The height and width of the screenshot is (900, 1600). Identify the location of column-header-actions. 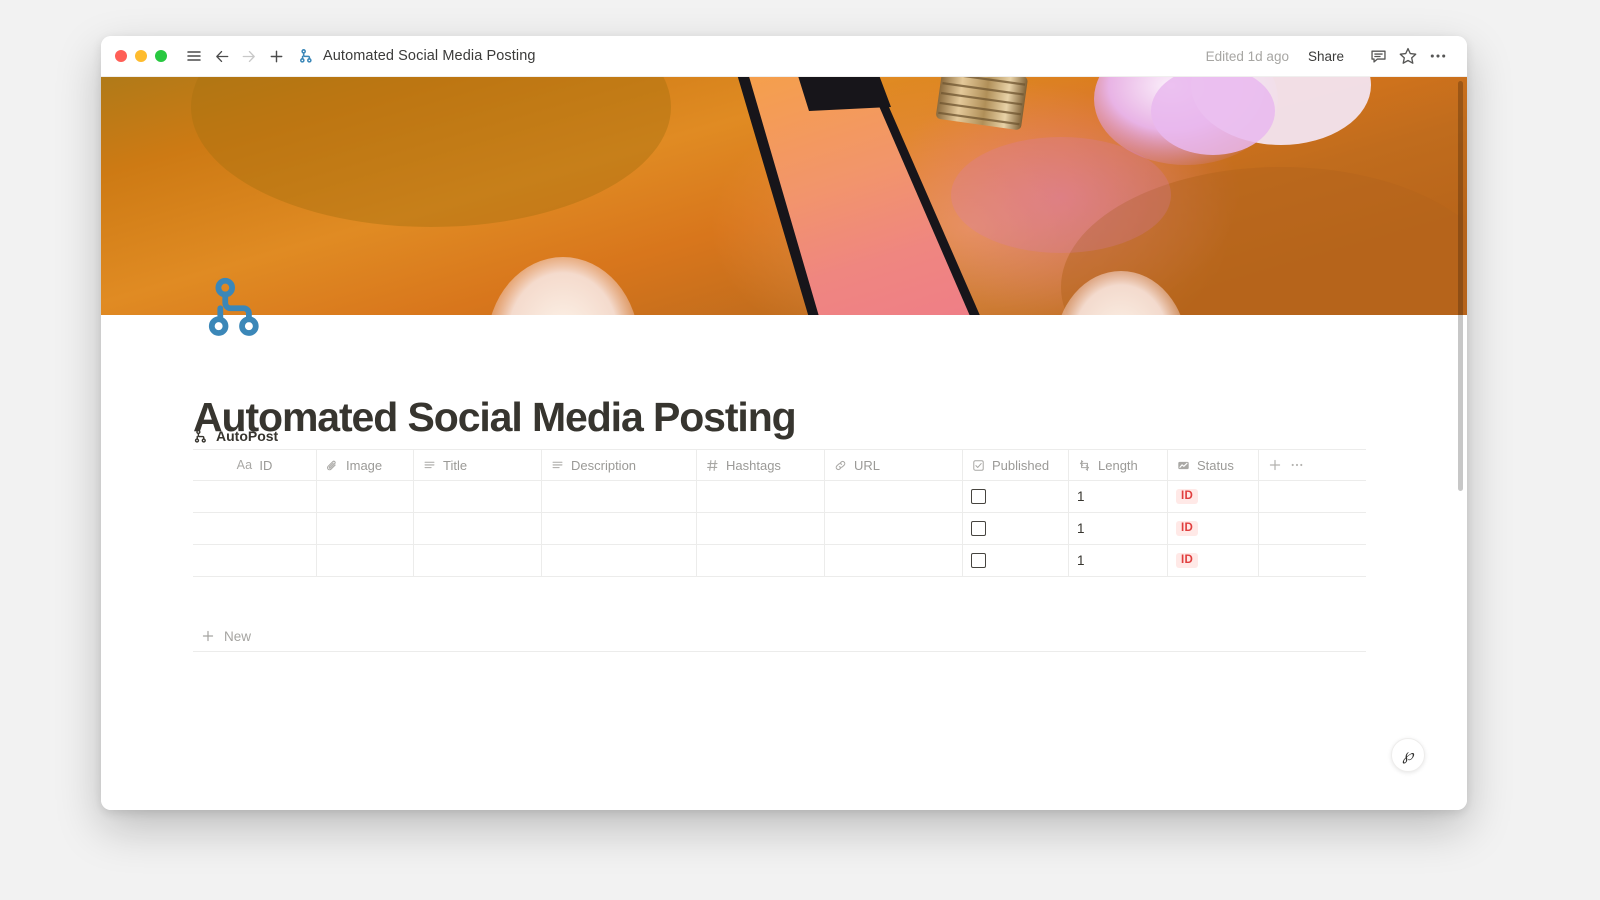
(1312, 465).